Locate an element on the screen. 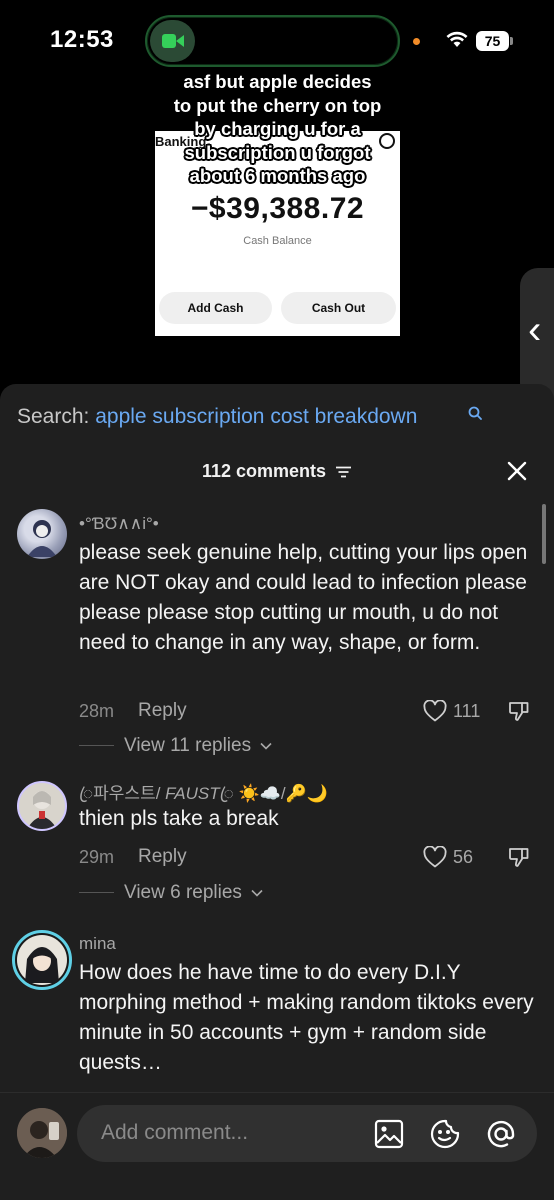  sort-icon is located at coordinates (343, 472).